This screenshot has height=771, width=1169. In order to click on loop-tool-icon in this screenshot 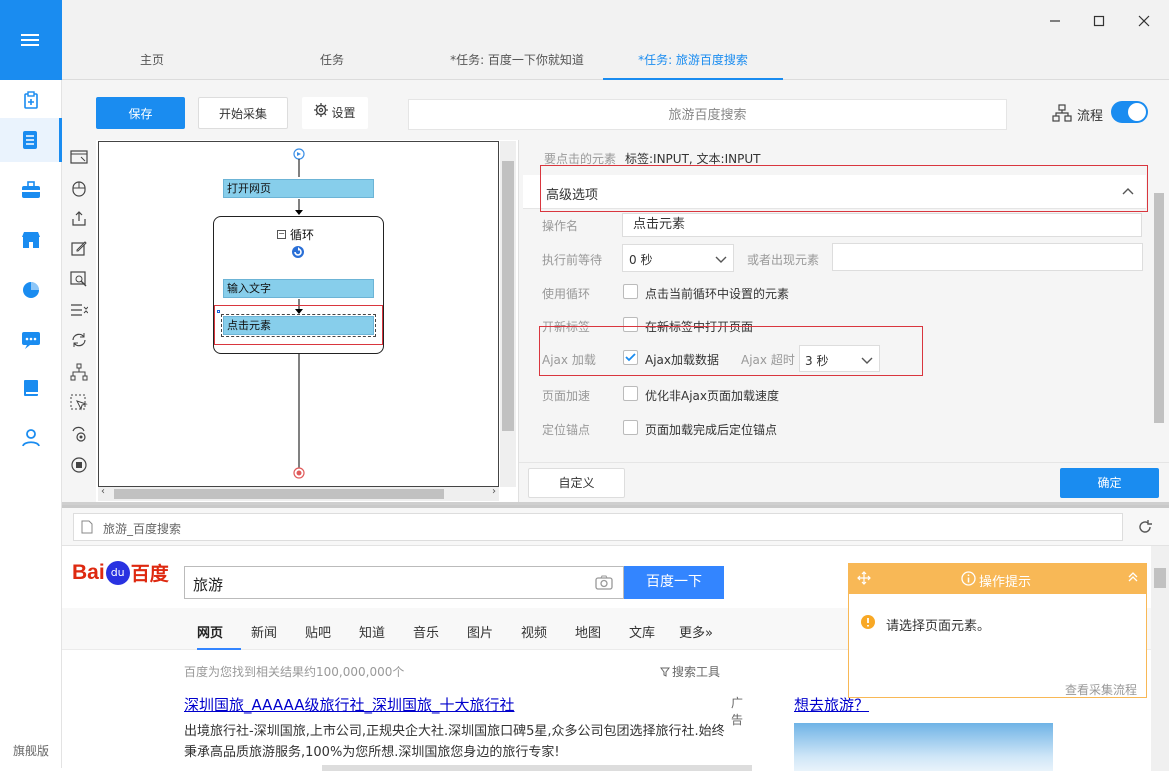, I will do `click(79, 340)`.